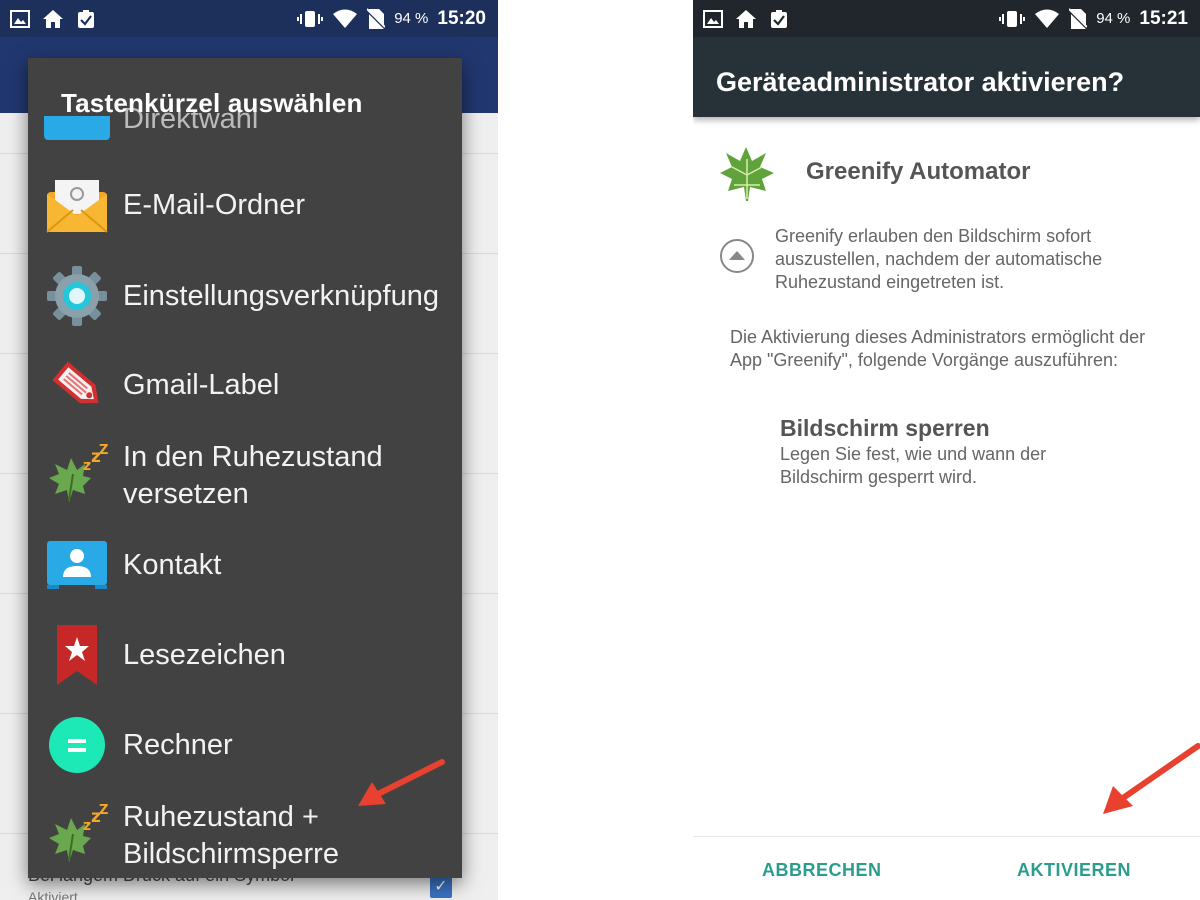  I want to click on shortcut-item-gmail-label: Gmail-Label, so click(245, 385).